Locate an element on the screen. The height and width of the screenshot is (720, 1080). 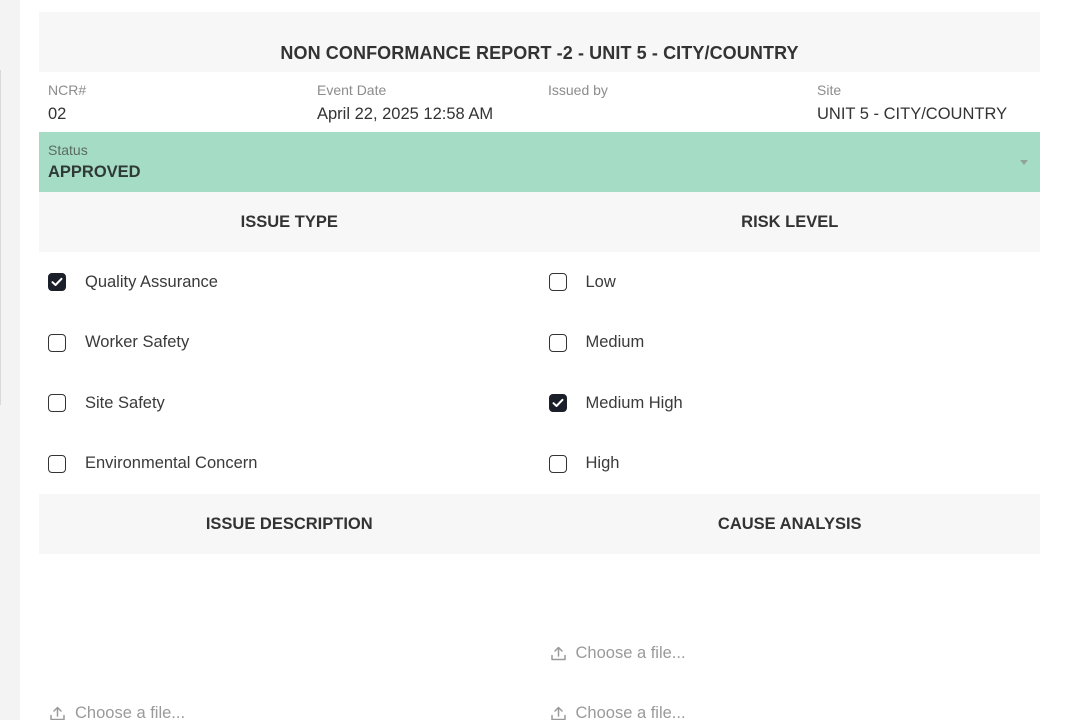
issue-type-option: Quality Assurance is located at coordinates (289, 282).